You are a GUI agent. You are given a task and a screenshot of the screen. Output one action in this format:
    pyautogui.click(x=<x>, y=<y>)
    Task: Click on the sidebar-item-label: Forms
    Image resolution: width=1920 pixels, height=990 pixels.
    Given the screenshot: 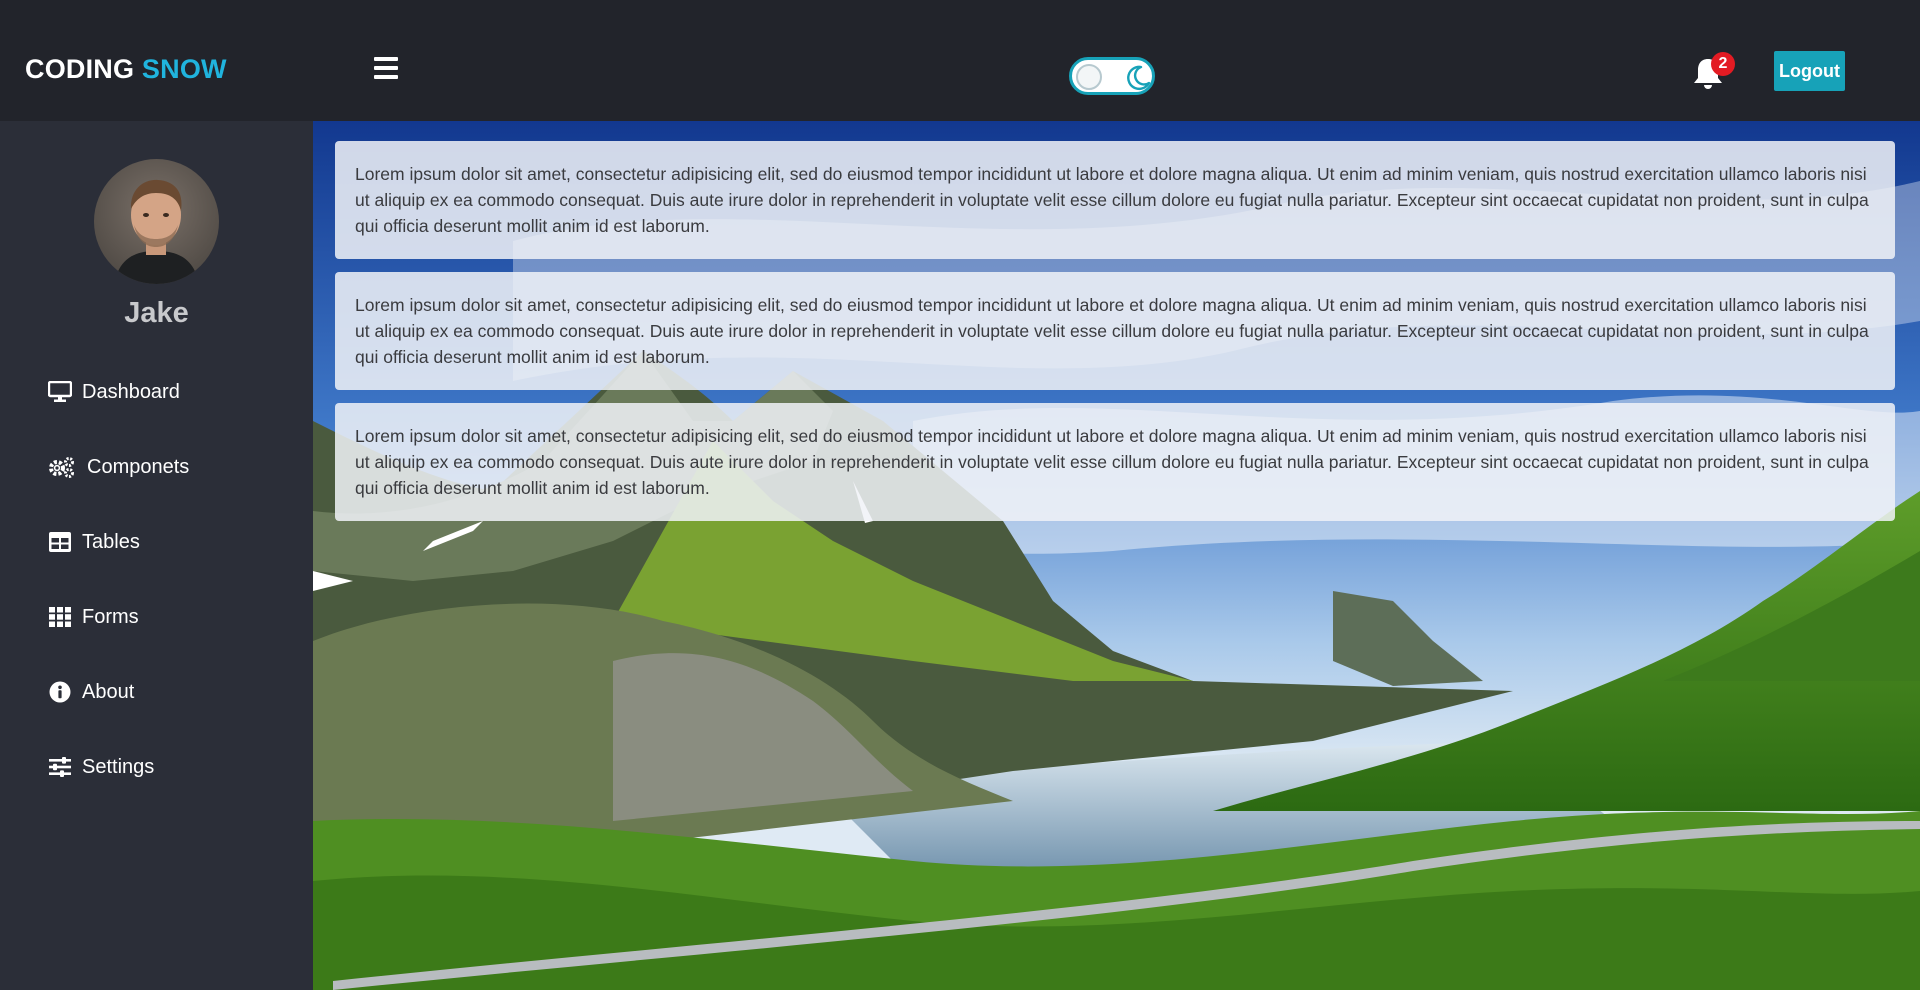 What is the action you would take?
    pyautogui.click(x=110, y=616)
    